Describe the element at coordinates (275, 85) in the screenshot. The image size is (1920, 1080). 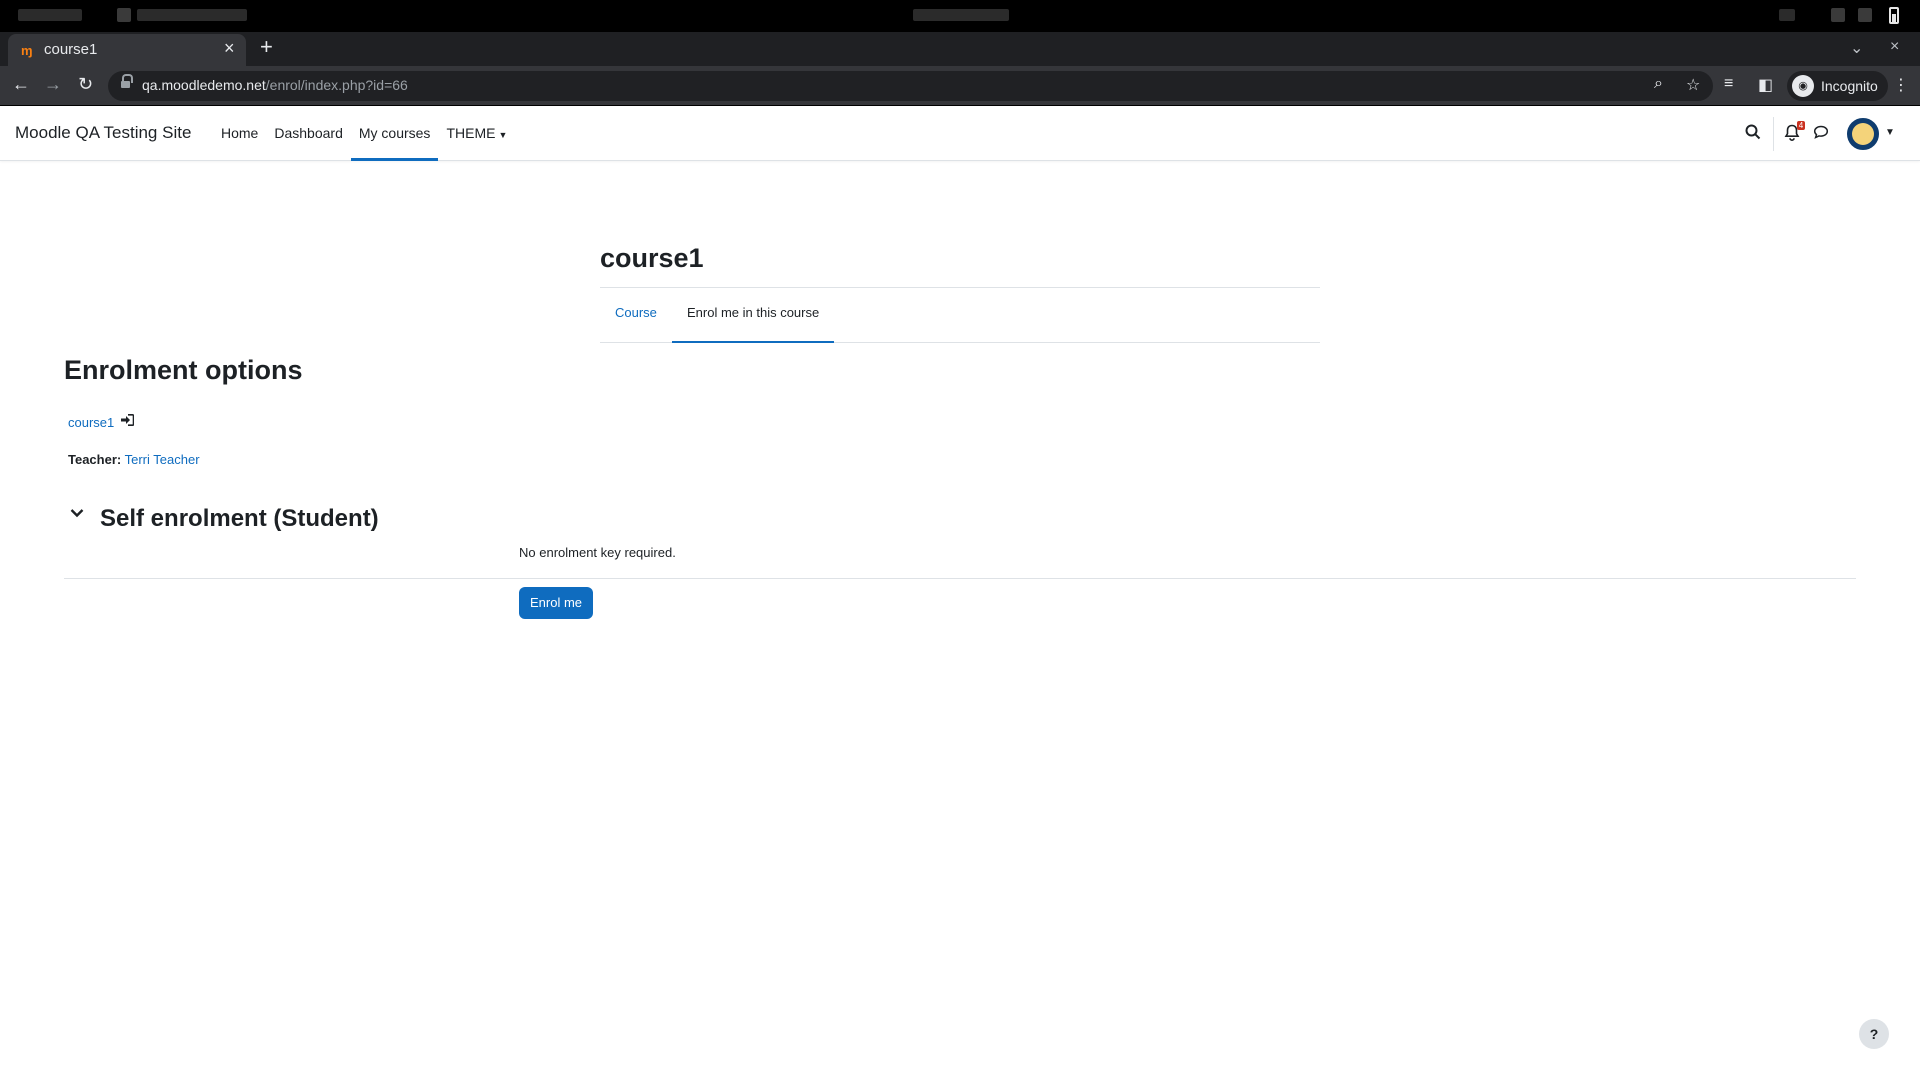
I see `url-text: qa.moodledemo.net/enrol/index.php?id=66` at that location.